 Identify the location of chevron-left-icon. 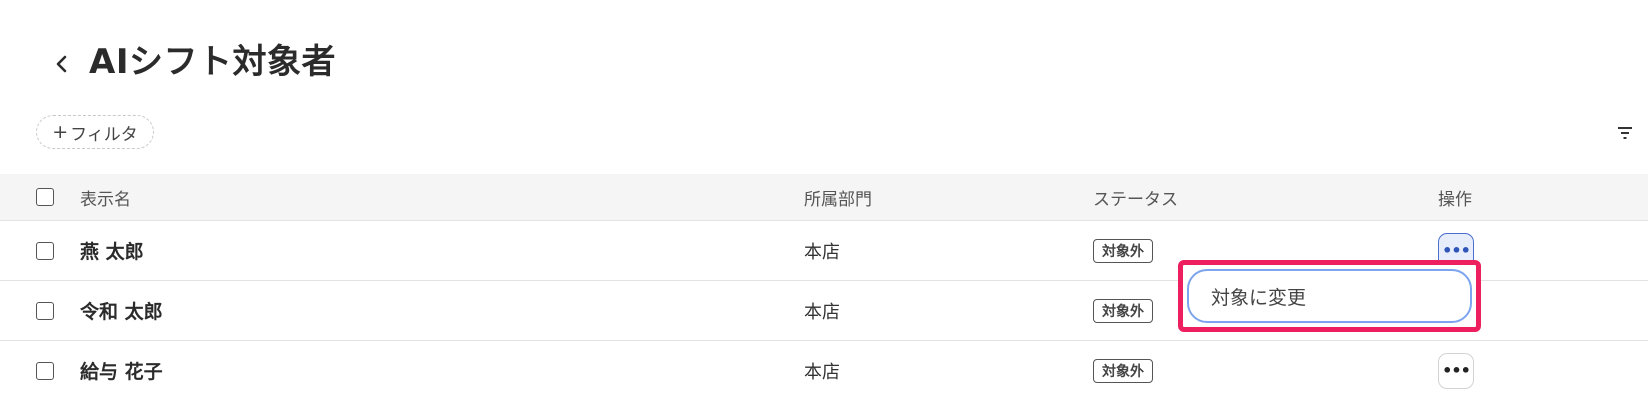
(61, 64).